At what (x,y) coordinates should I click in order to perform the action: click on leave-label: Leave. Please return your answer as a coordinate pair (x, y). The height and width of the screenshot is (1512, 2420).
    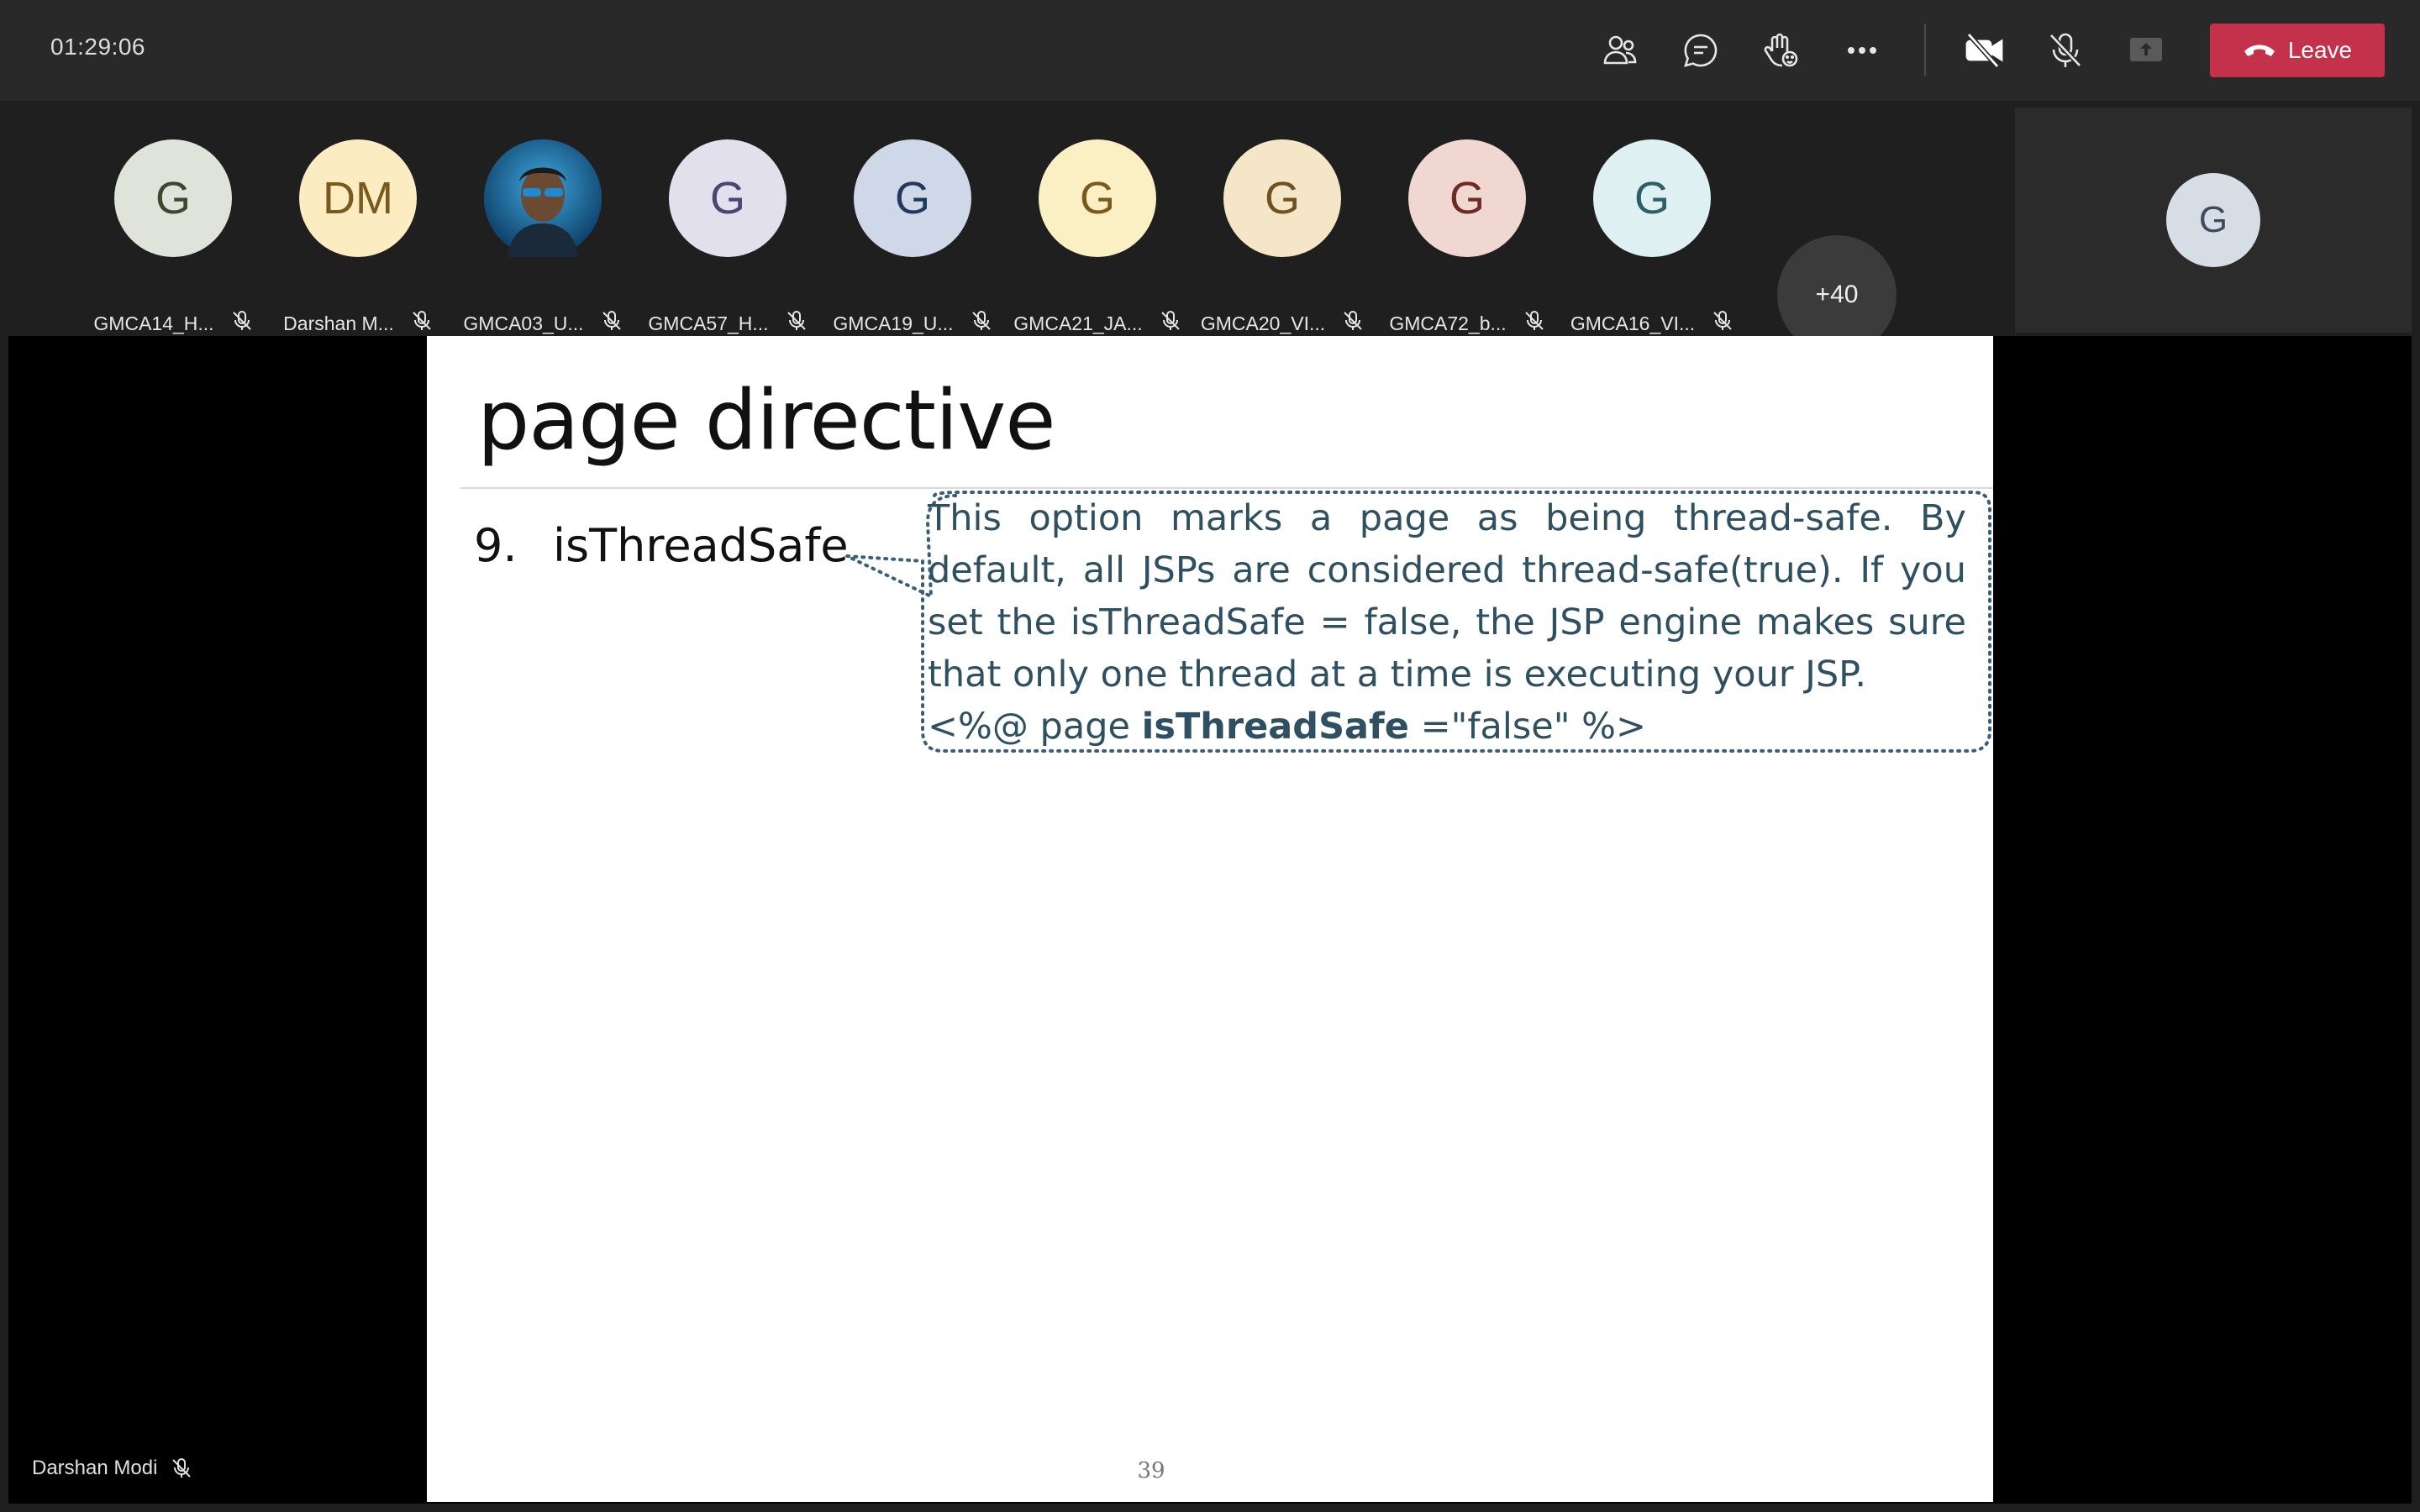
    Looking at the image, I should click on (2320, 50).